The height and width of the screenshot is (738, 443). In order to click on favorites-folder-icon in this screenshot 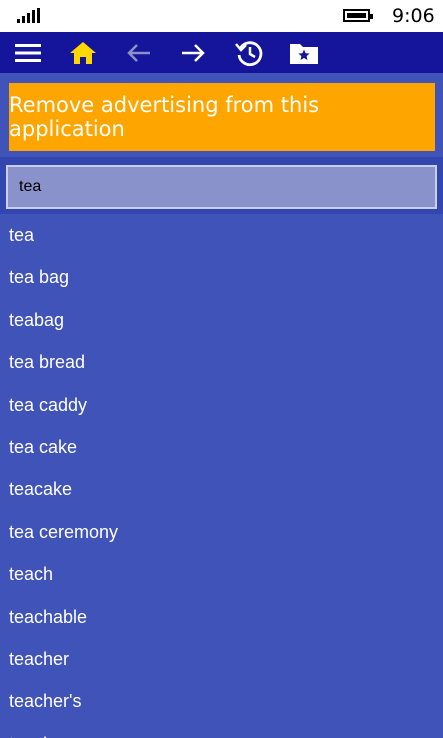, I will do `click(304, 53)`.